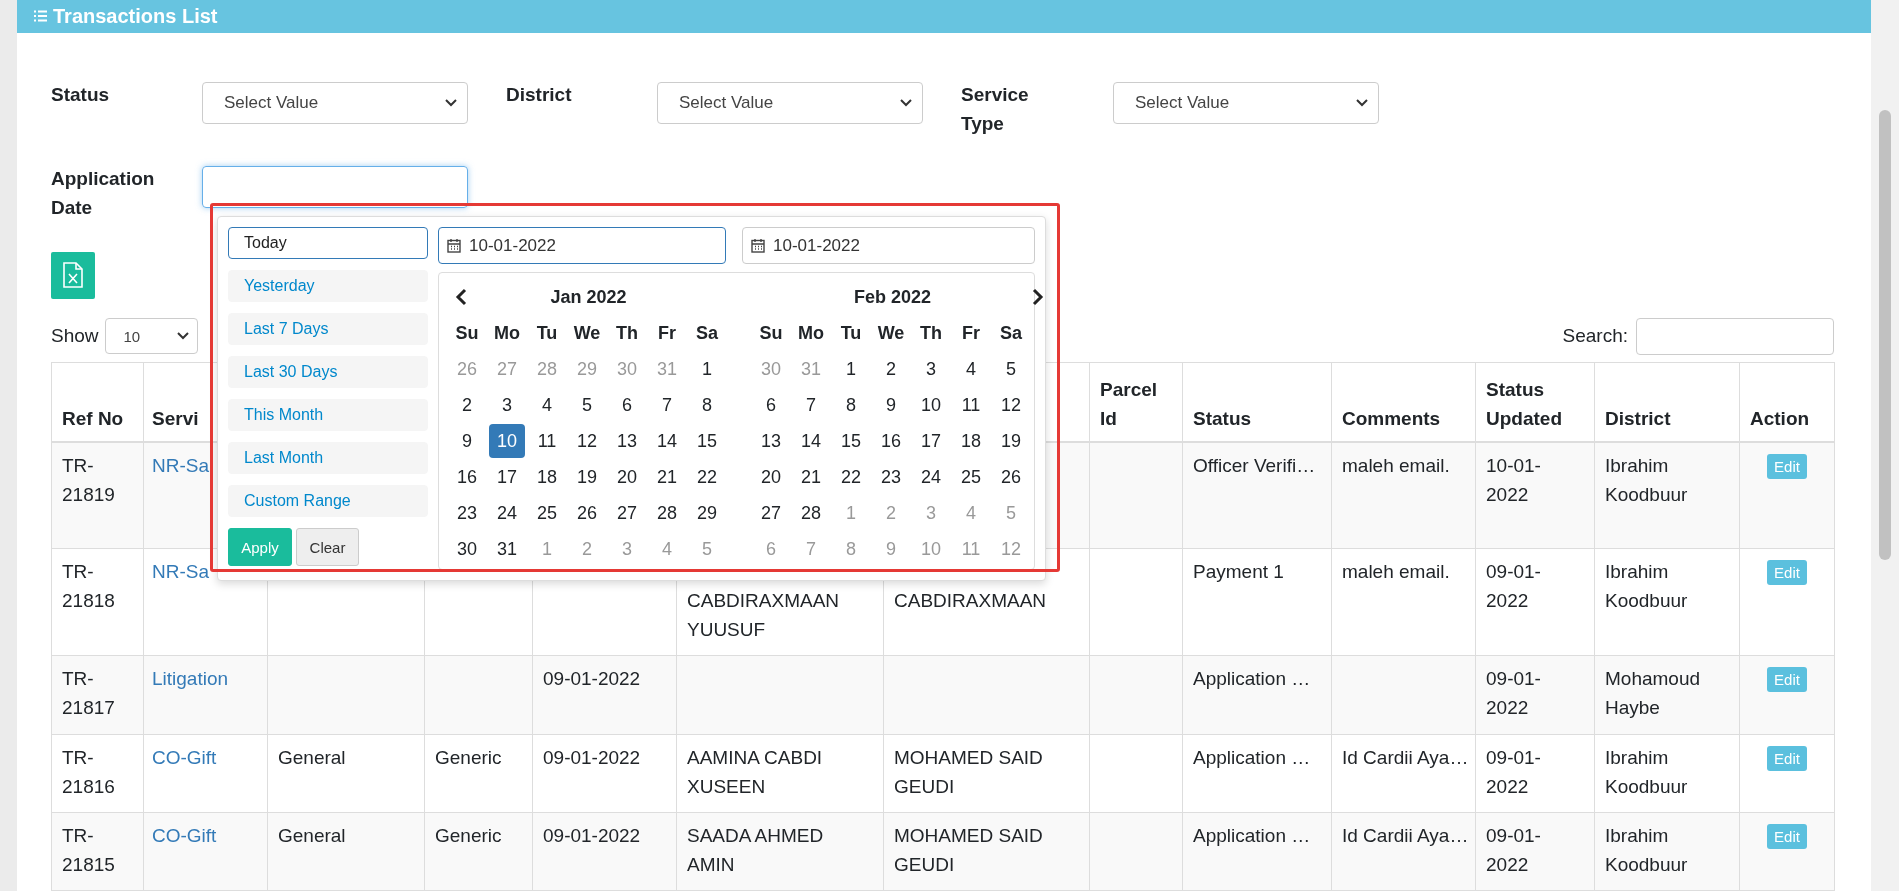  I want to click on column-header: Servi, so click(175, 418).